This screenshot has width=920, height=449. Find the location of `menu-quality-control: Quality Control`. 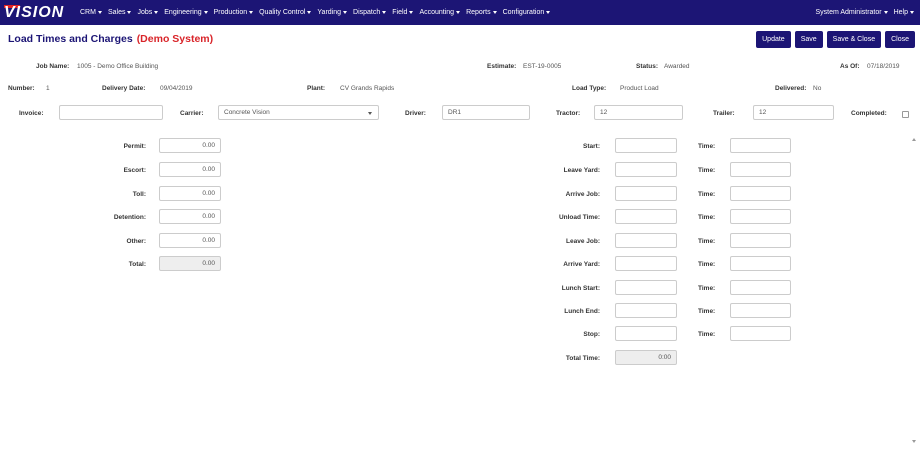

menu-quality-control: Quality Control is located at coordinates (285, 12).